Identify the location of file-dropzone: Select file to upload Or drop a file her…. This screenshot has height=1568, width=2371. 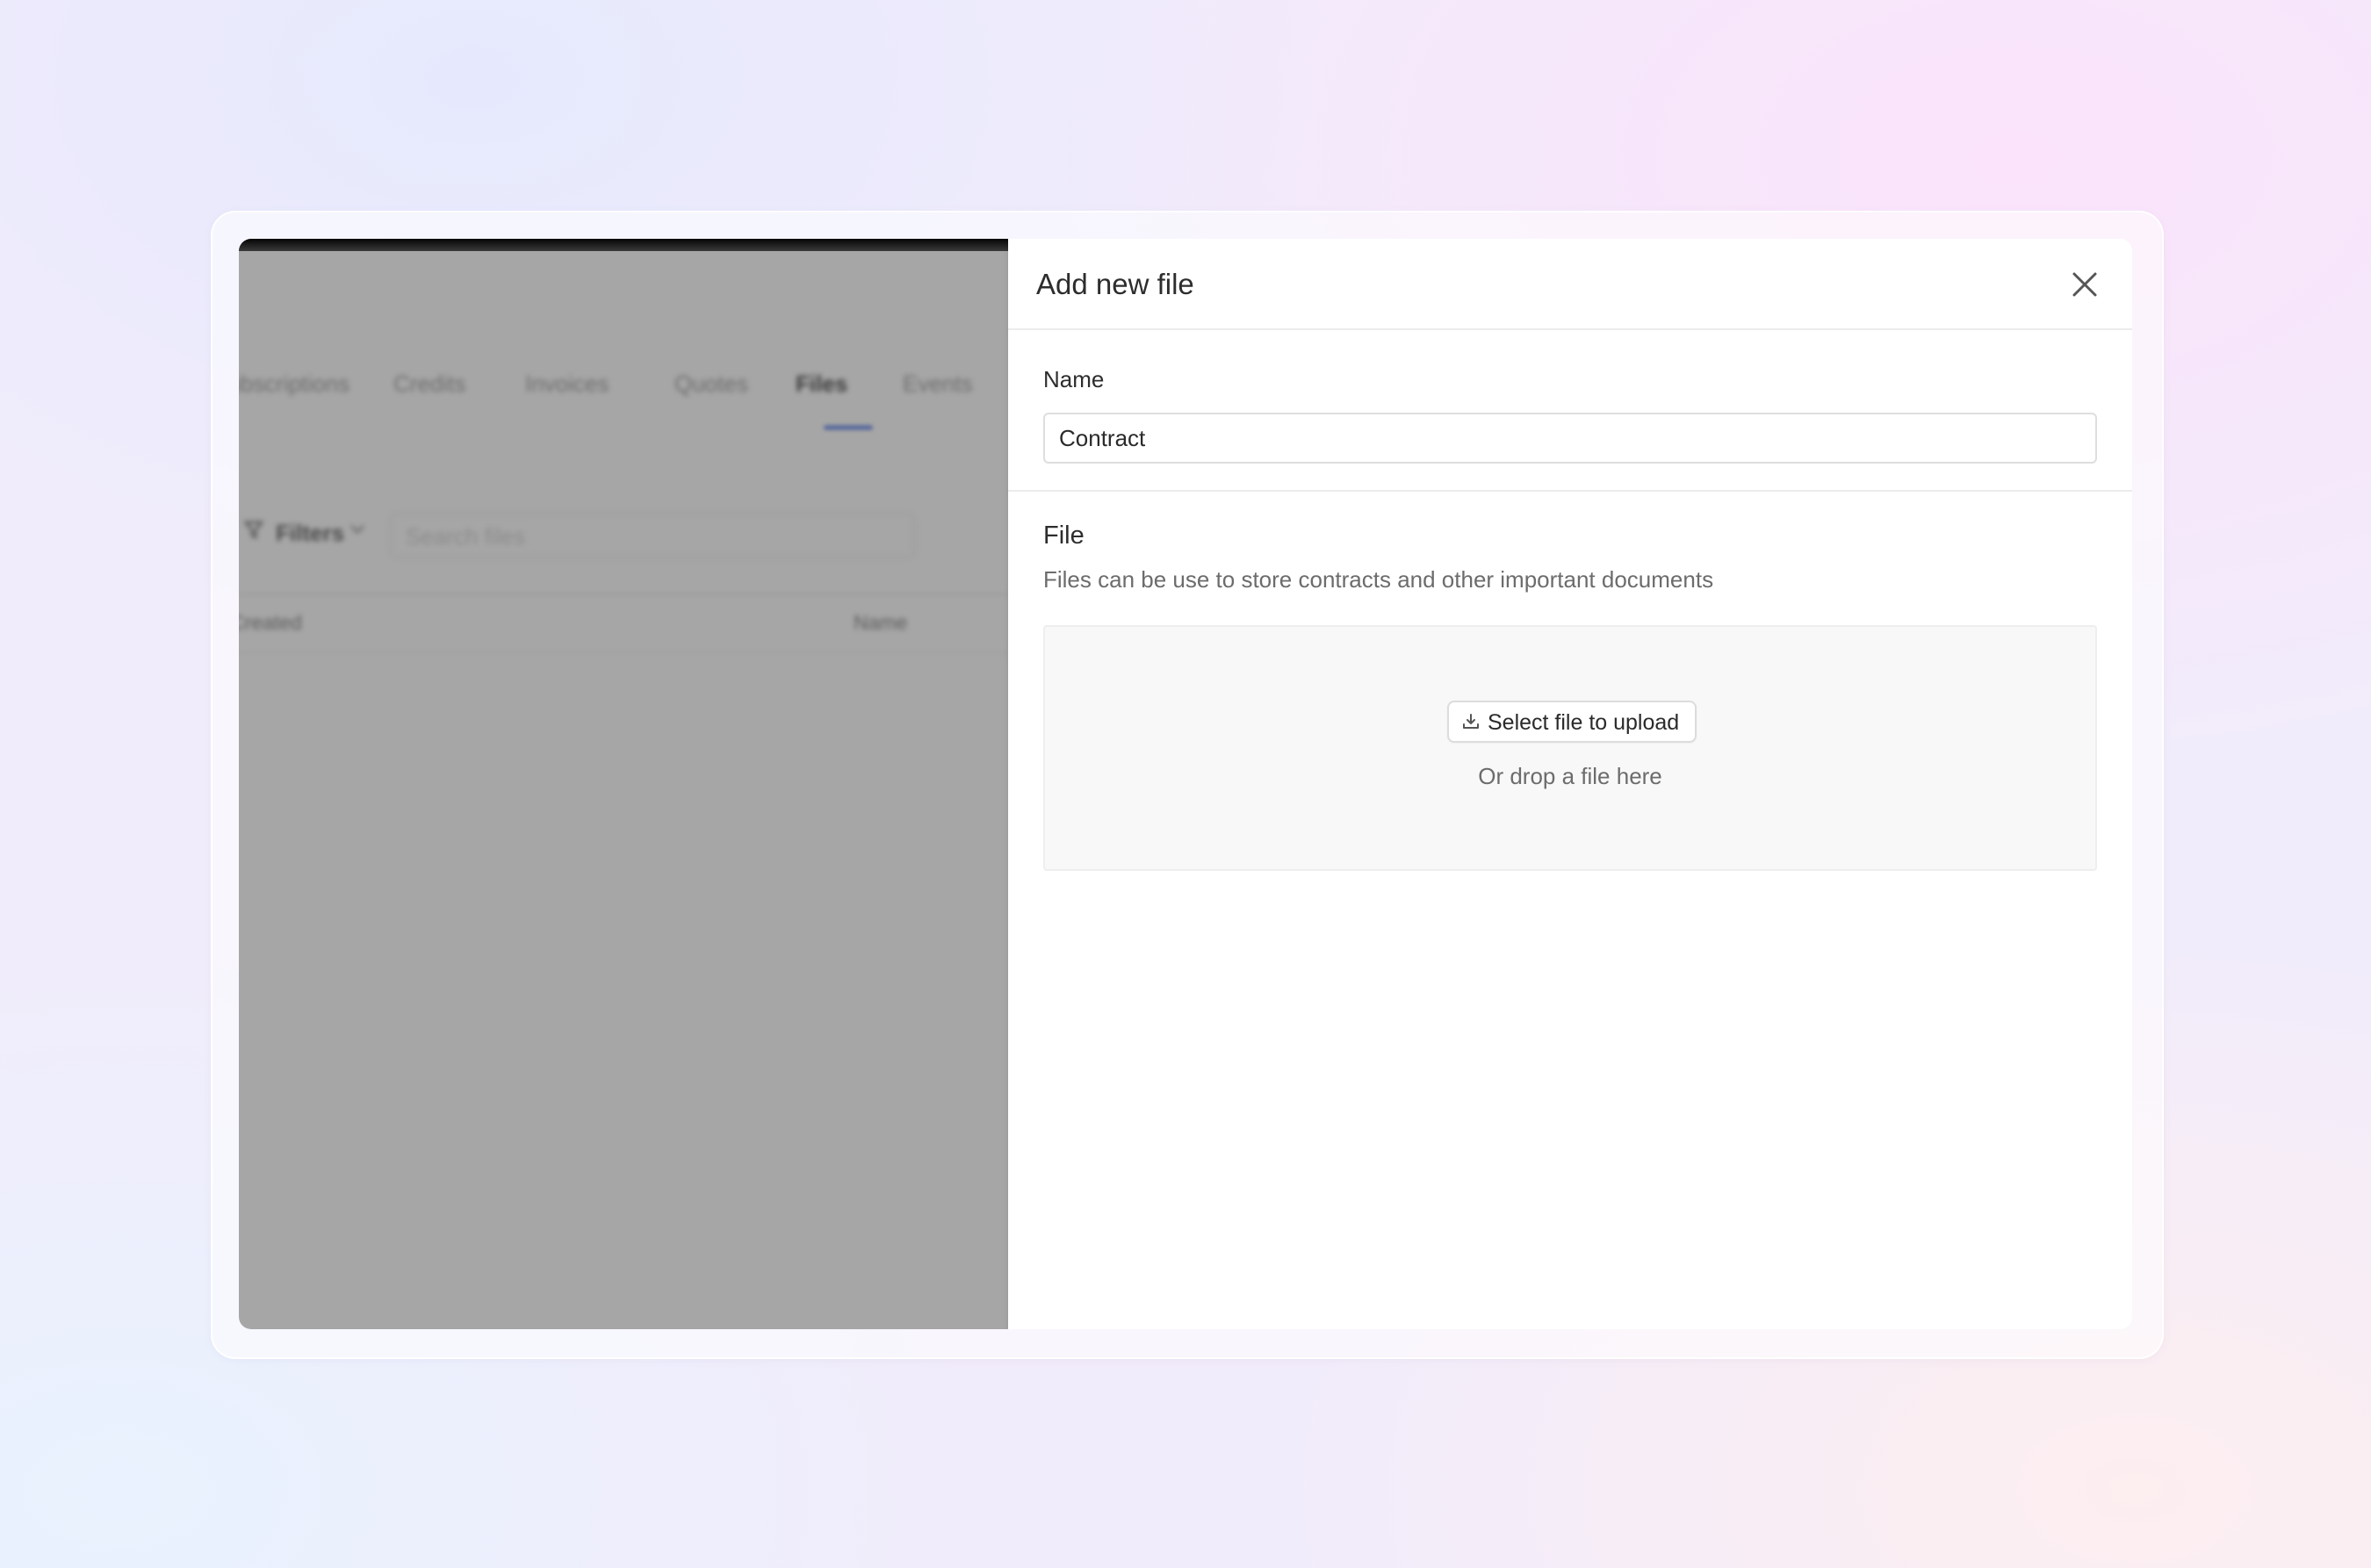
(1570, 748).